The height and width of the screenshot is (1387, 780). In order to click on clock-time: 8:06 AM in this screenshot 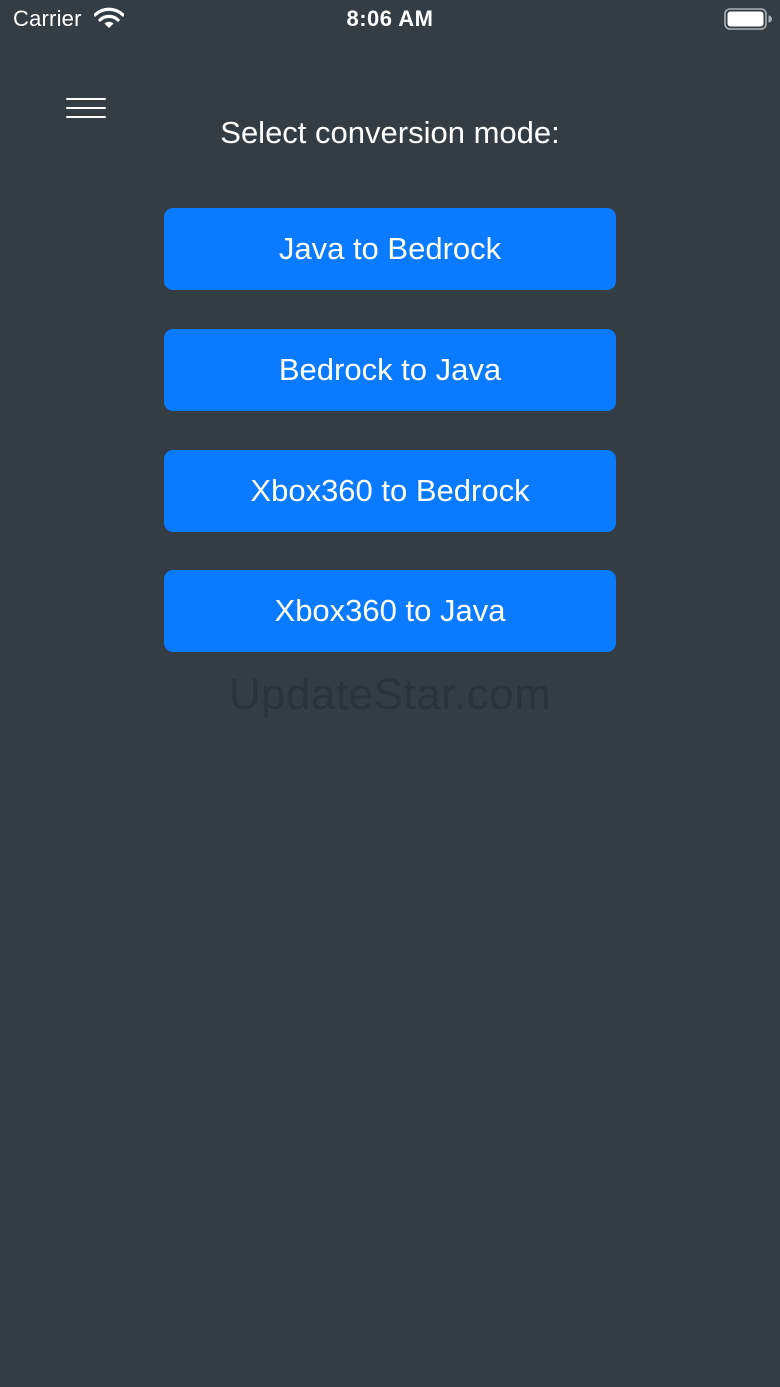, I will do `click(390, 18)`.